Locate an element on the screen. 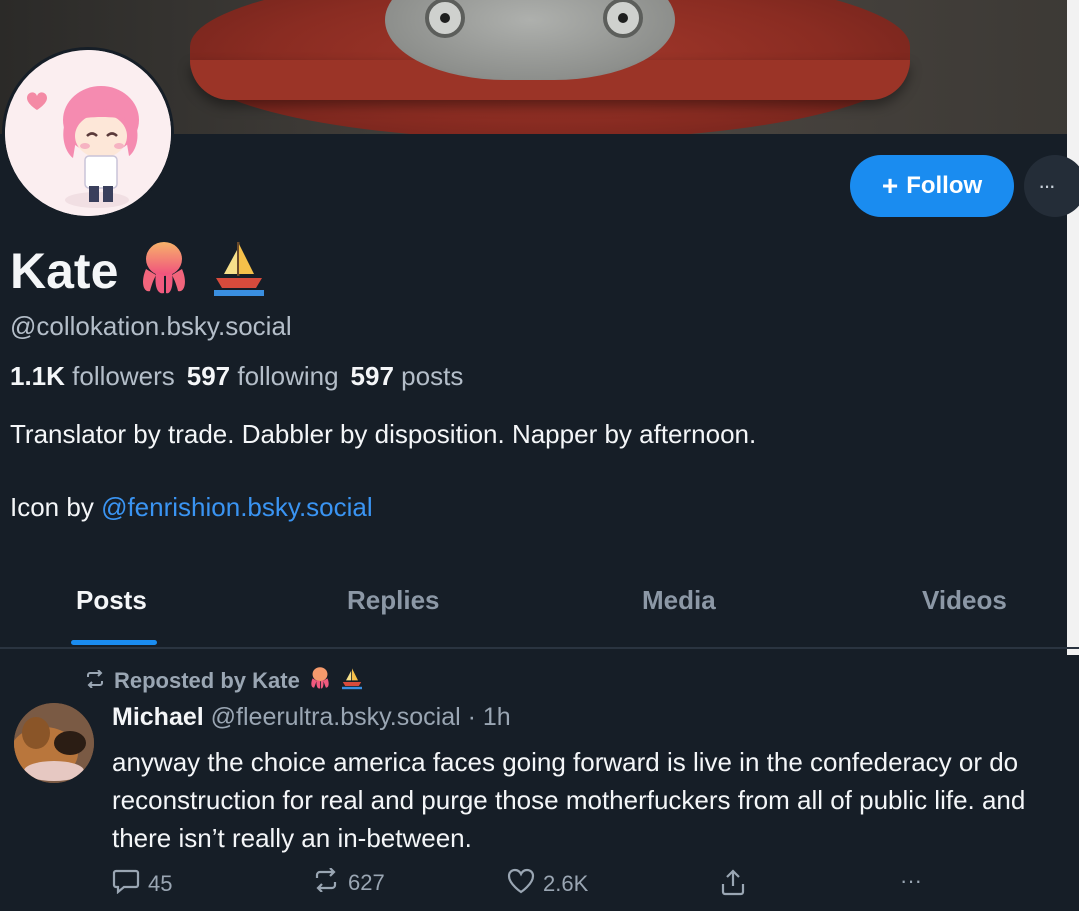 This screenshot has width=1079, height=911. credit-link: @fenrishion.bsky.social is located at coordinates (237, 507).